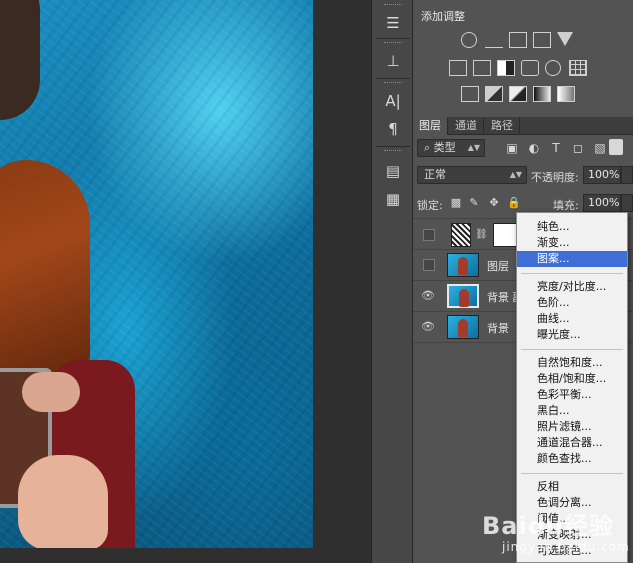 The width and height of the screenshot is (633, 563). Describe the element at coordinates (498, 328) in the screenshot. I see `layer-name: 背景` at that location.